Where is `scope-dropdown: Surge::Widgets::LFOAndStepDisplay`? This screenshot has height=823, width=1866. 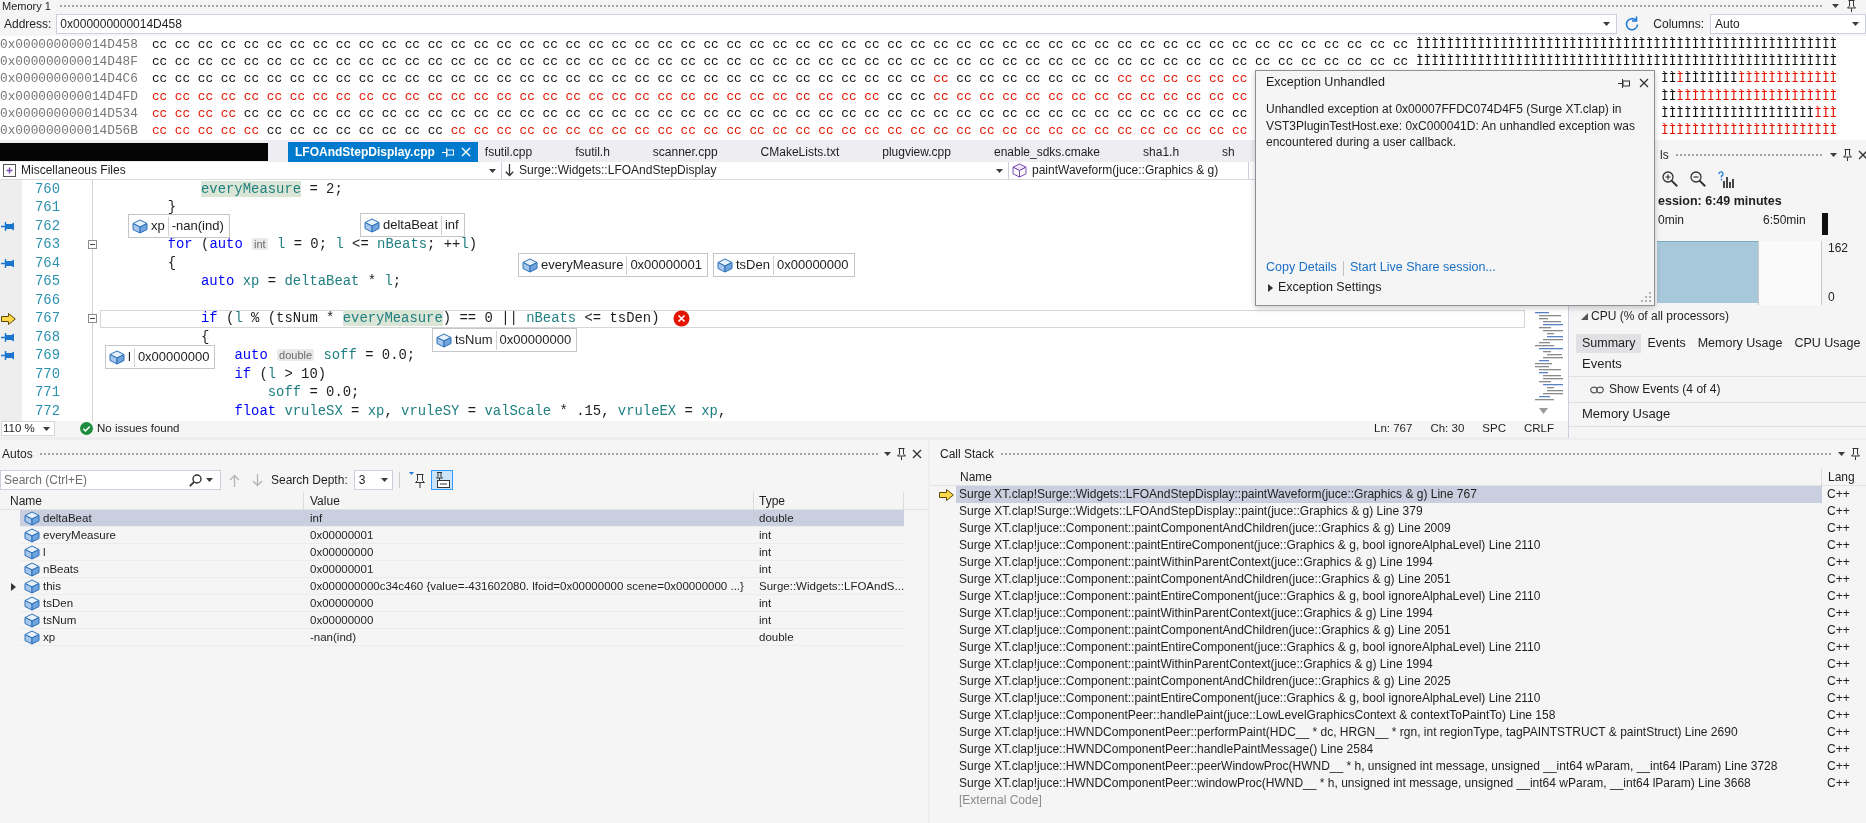 scope-dropdown: Surge::Widgets::LFOAndStepDisplay is located at coordinates (755, 170).